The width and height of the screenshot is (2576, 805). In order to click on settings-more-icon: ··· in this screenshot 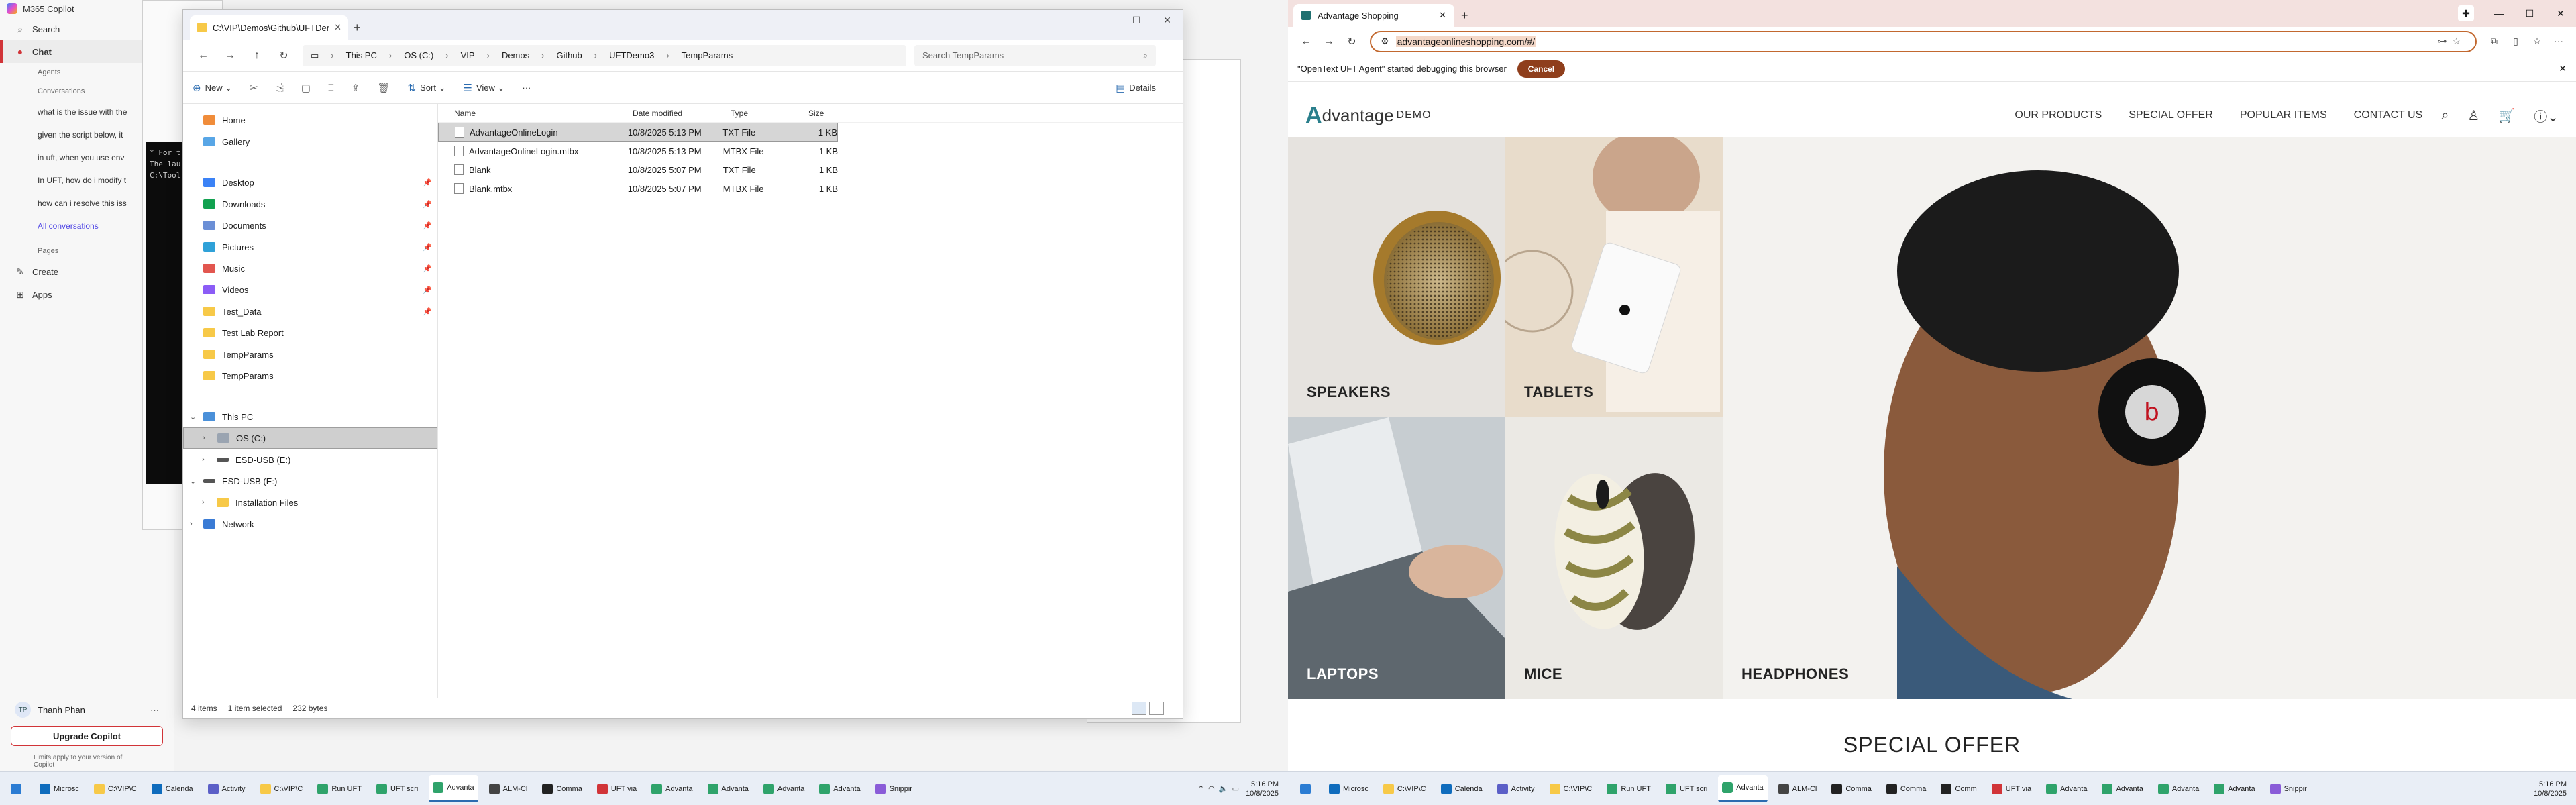, I will do `click(2558, 41)`.